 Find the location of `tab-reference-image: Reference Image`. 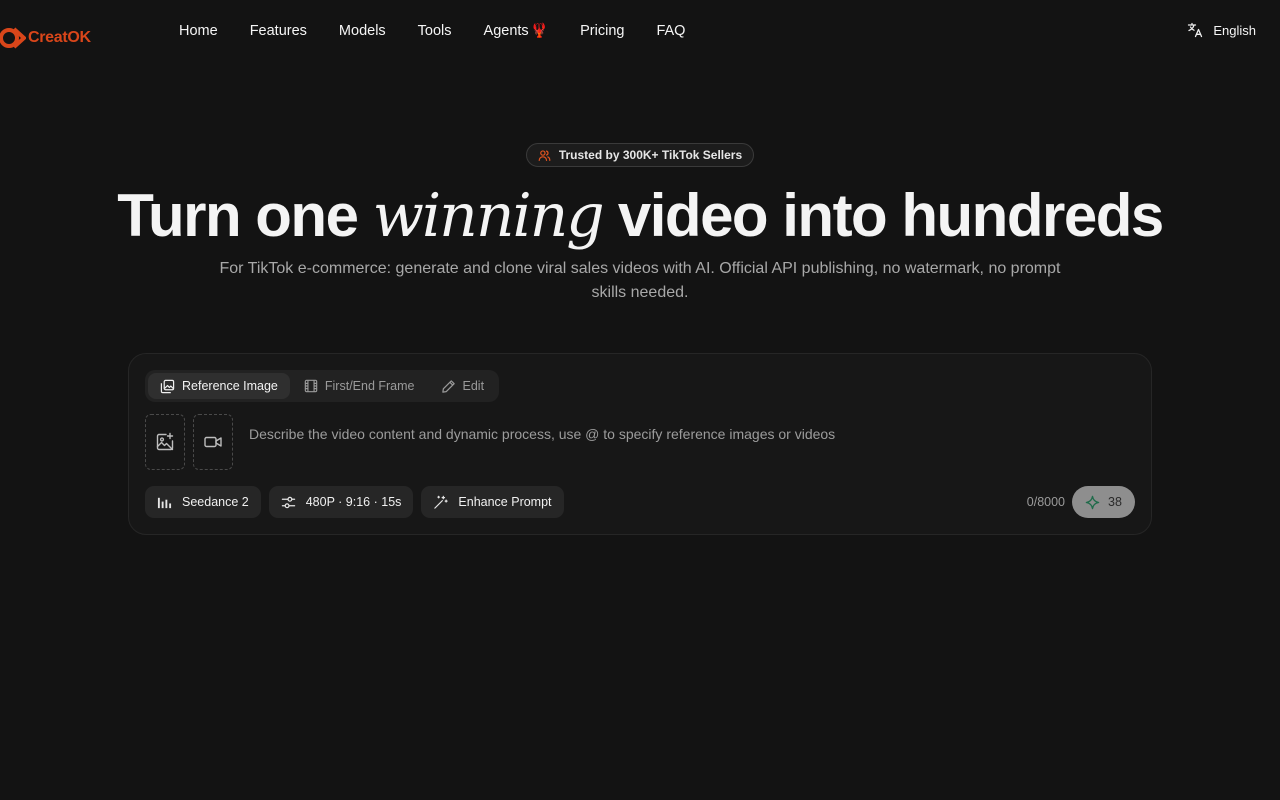

tab-reference-image: Reference Image is located at coordinates (219, 386).